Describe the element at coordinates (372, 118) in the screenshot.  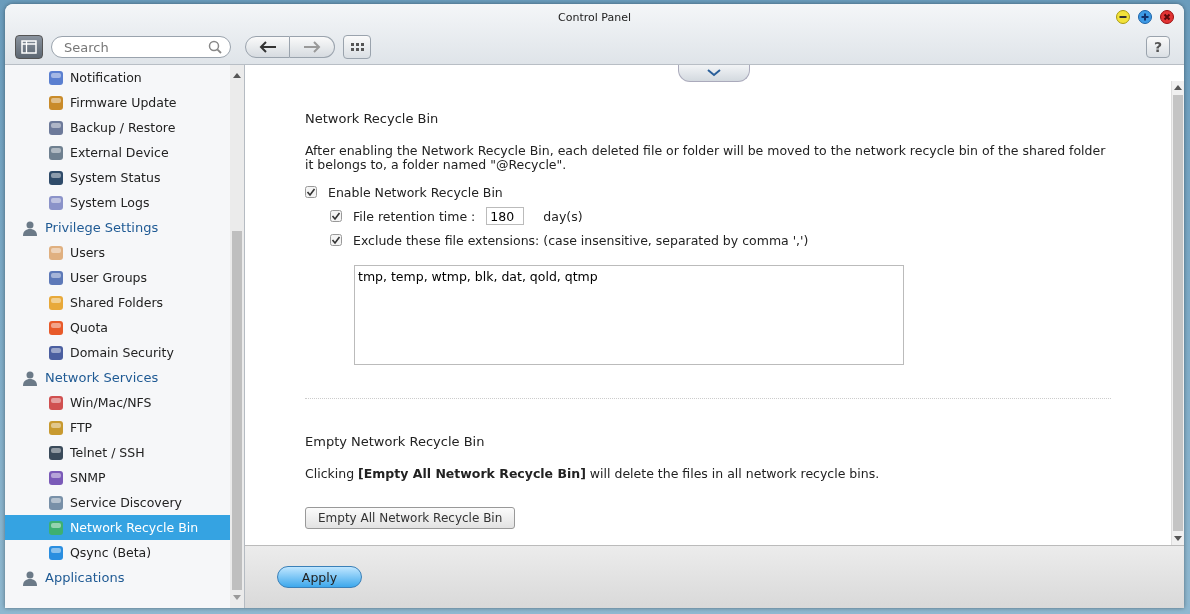
I see `section-title: Network Recycle Bin` at that location.